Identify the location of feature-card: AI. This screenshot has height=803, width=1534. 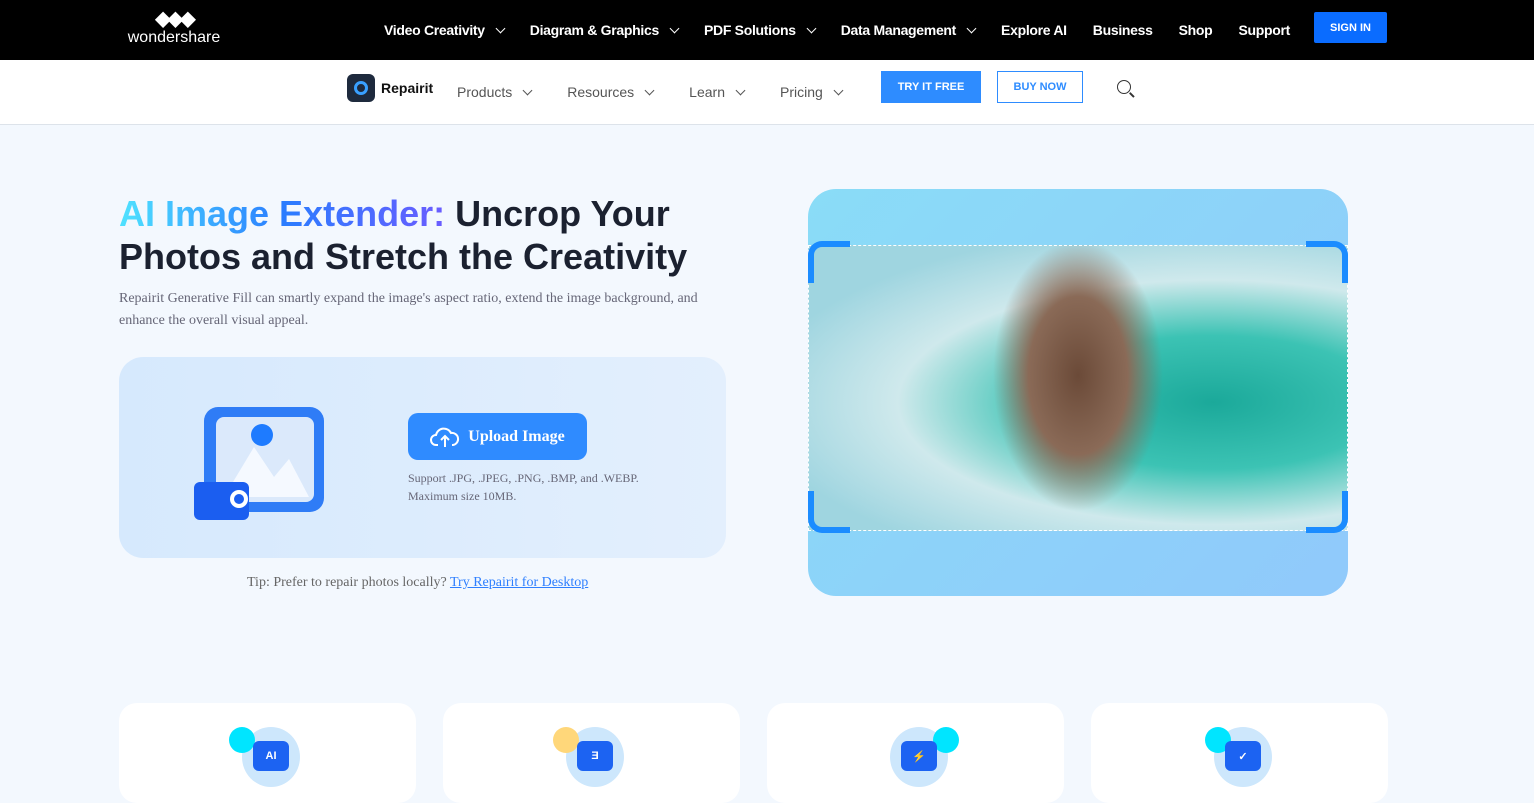
(267, 753).